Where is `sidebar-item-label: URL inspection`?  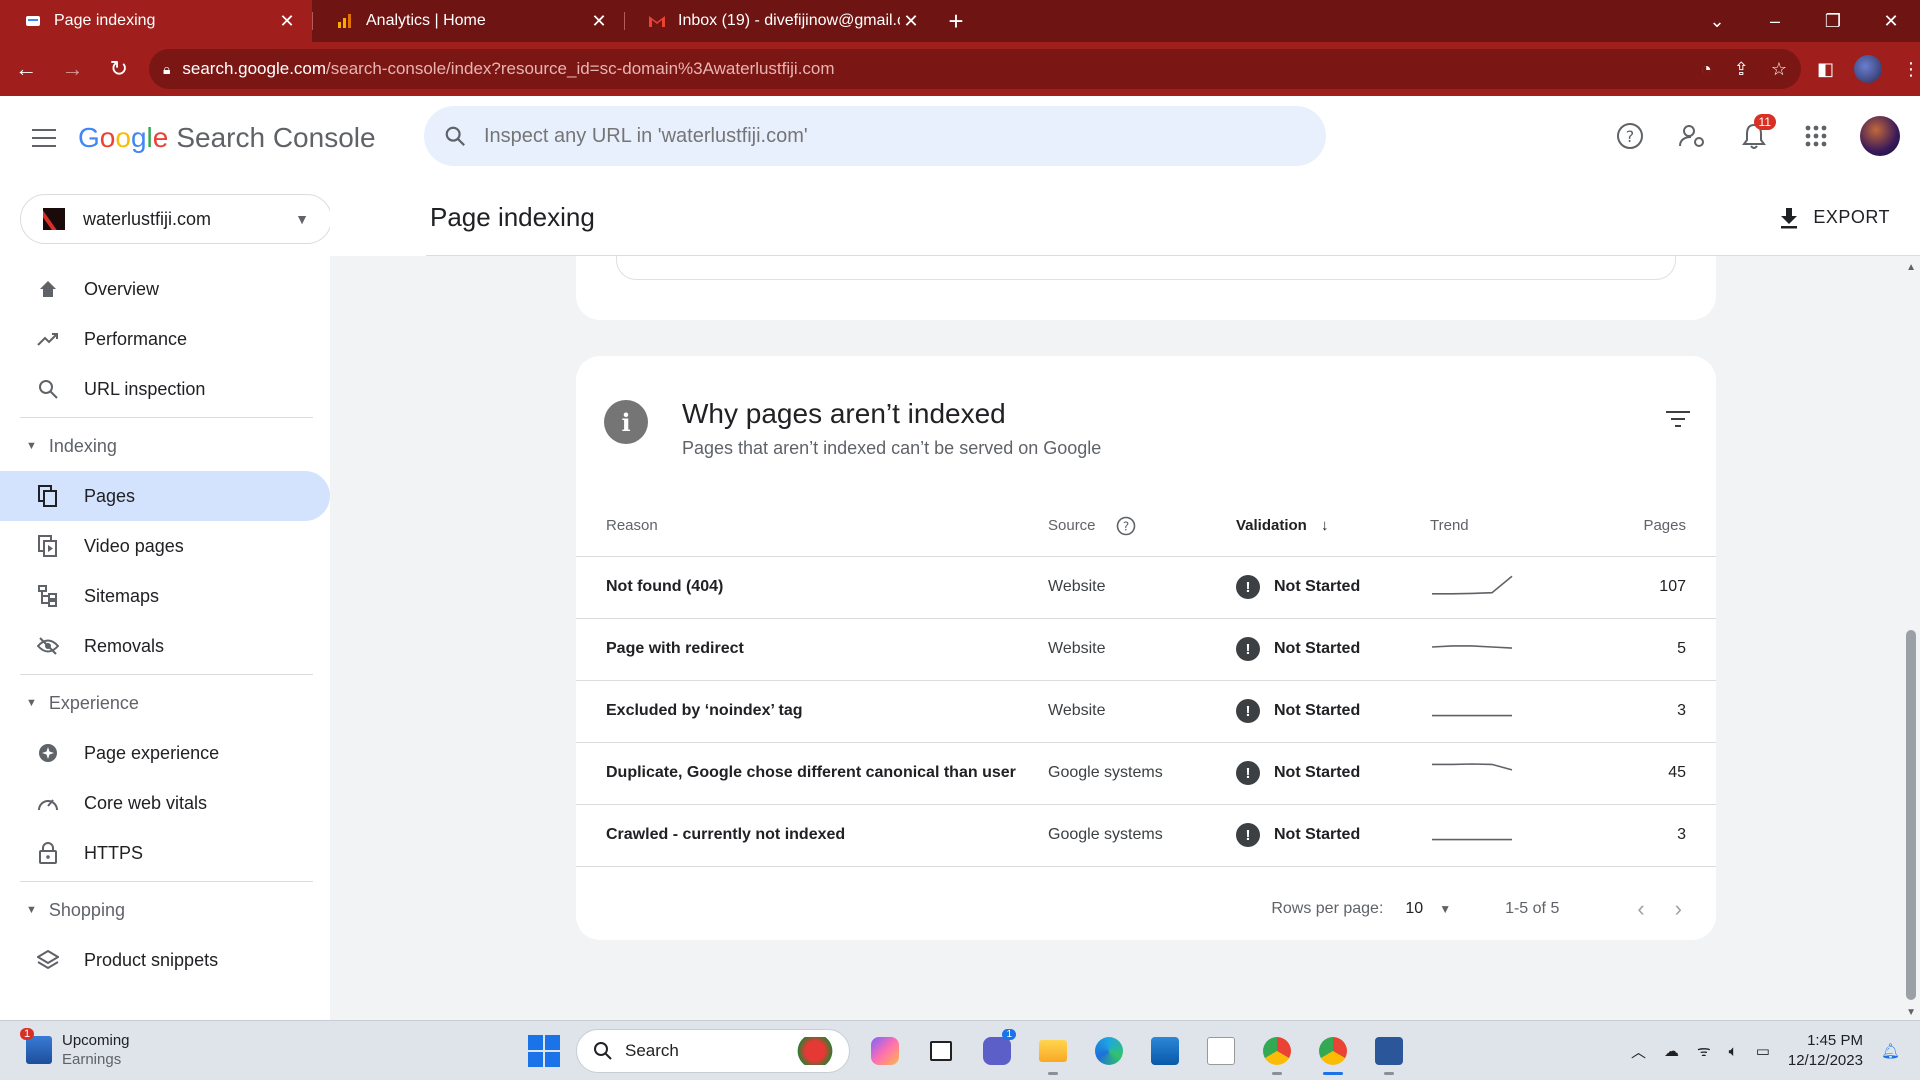 sidebar-item-label: URL inspection is located at coordinates (145, 388).